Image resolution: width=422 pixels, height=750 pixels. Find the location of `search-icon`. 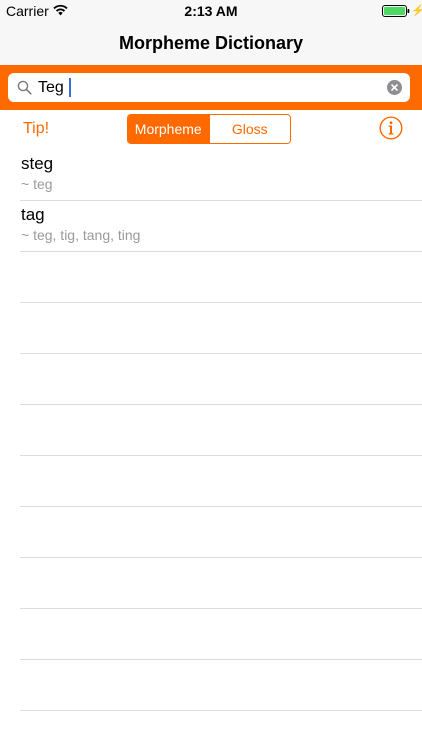

search-icon is located at coordinates (24, 87).